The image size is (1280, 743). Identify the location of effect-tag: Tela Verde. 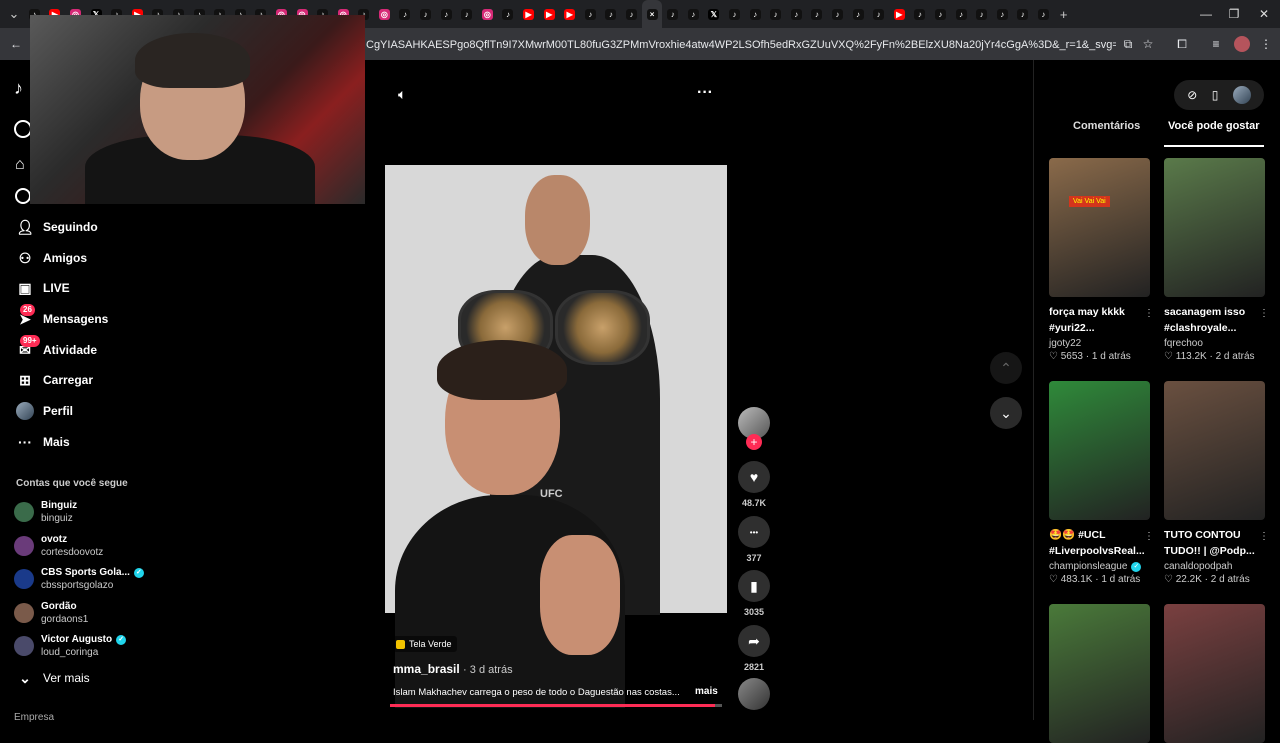
(425, 644).